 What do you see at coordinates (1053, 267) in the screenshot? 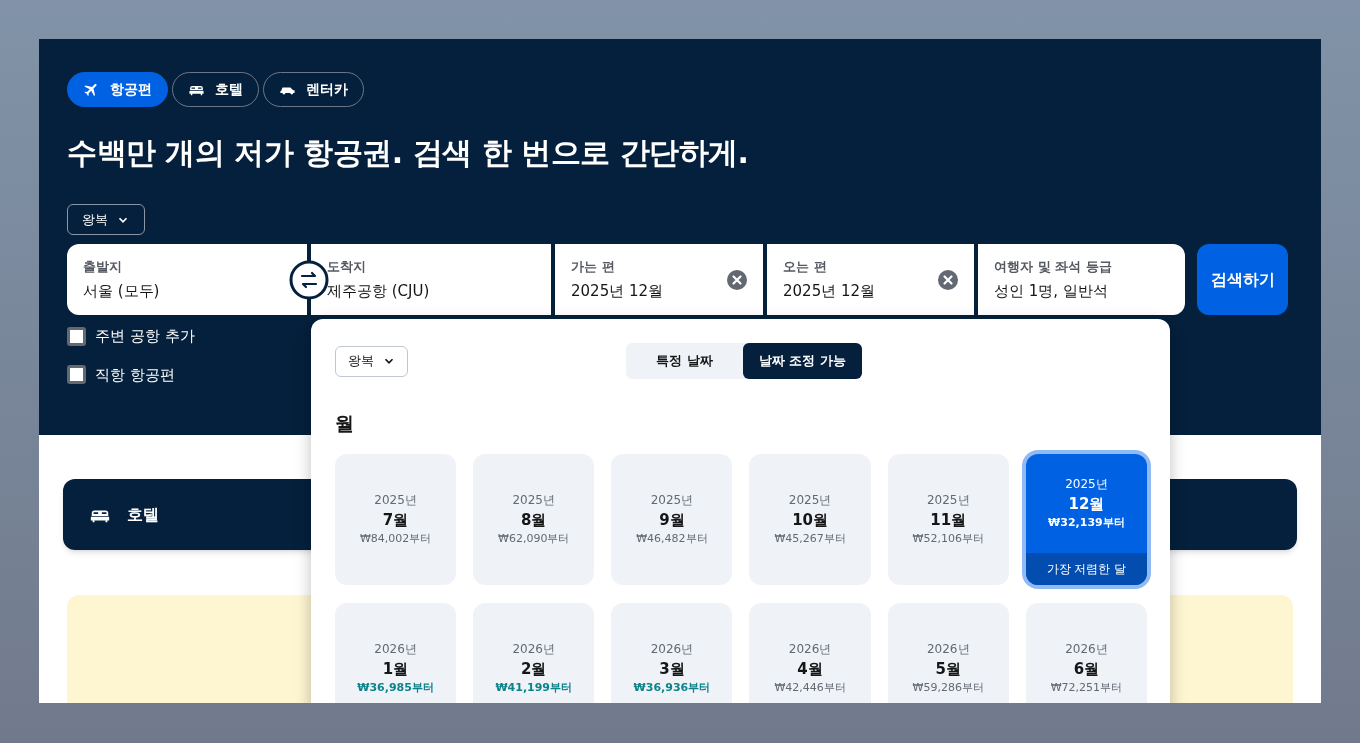
I see `field-label: 여행자 및 좌석 등급` at bounding box center [1053, 267].